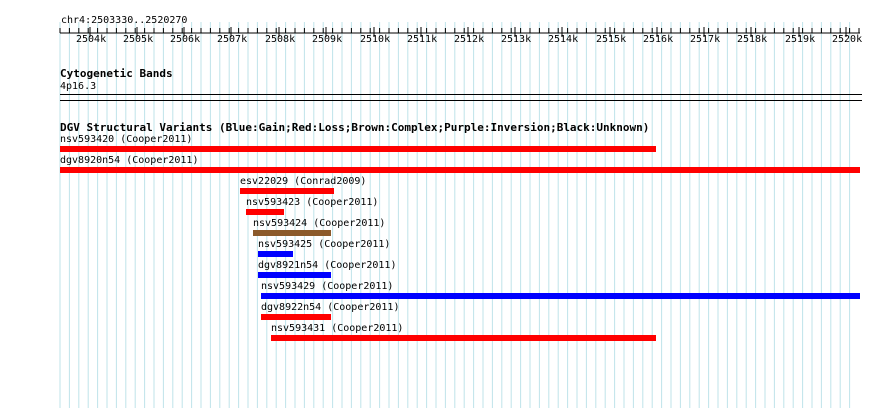 This screenshot has width=890, height=408. Describe the element at coordinates (705, 39) in the screenshot. I see `ruler-tick-label: 2517k` at that location.